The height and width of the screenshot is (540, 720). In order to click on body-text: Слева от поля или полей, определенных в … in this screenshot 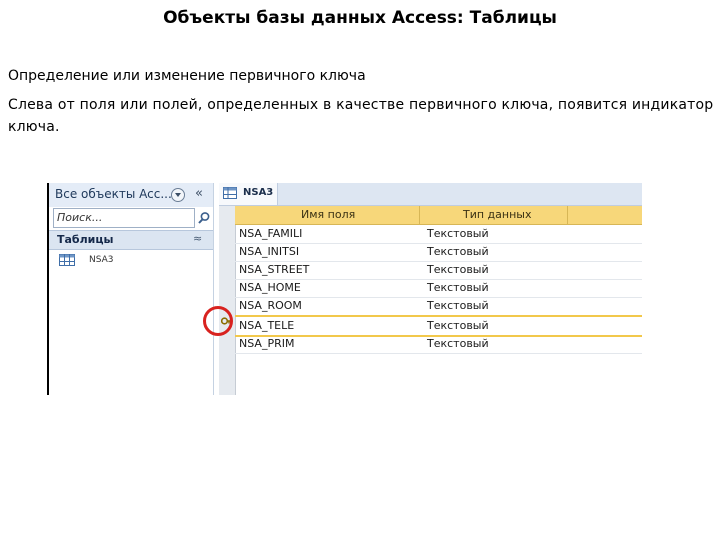, I will do `click(361, 116)`.